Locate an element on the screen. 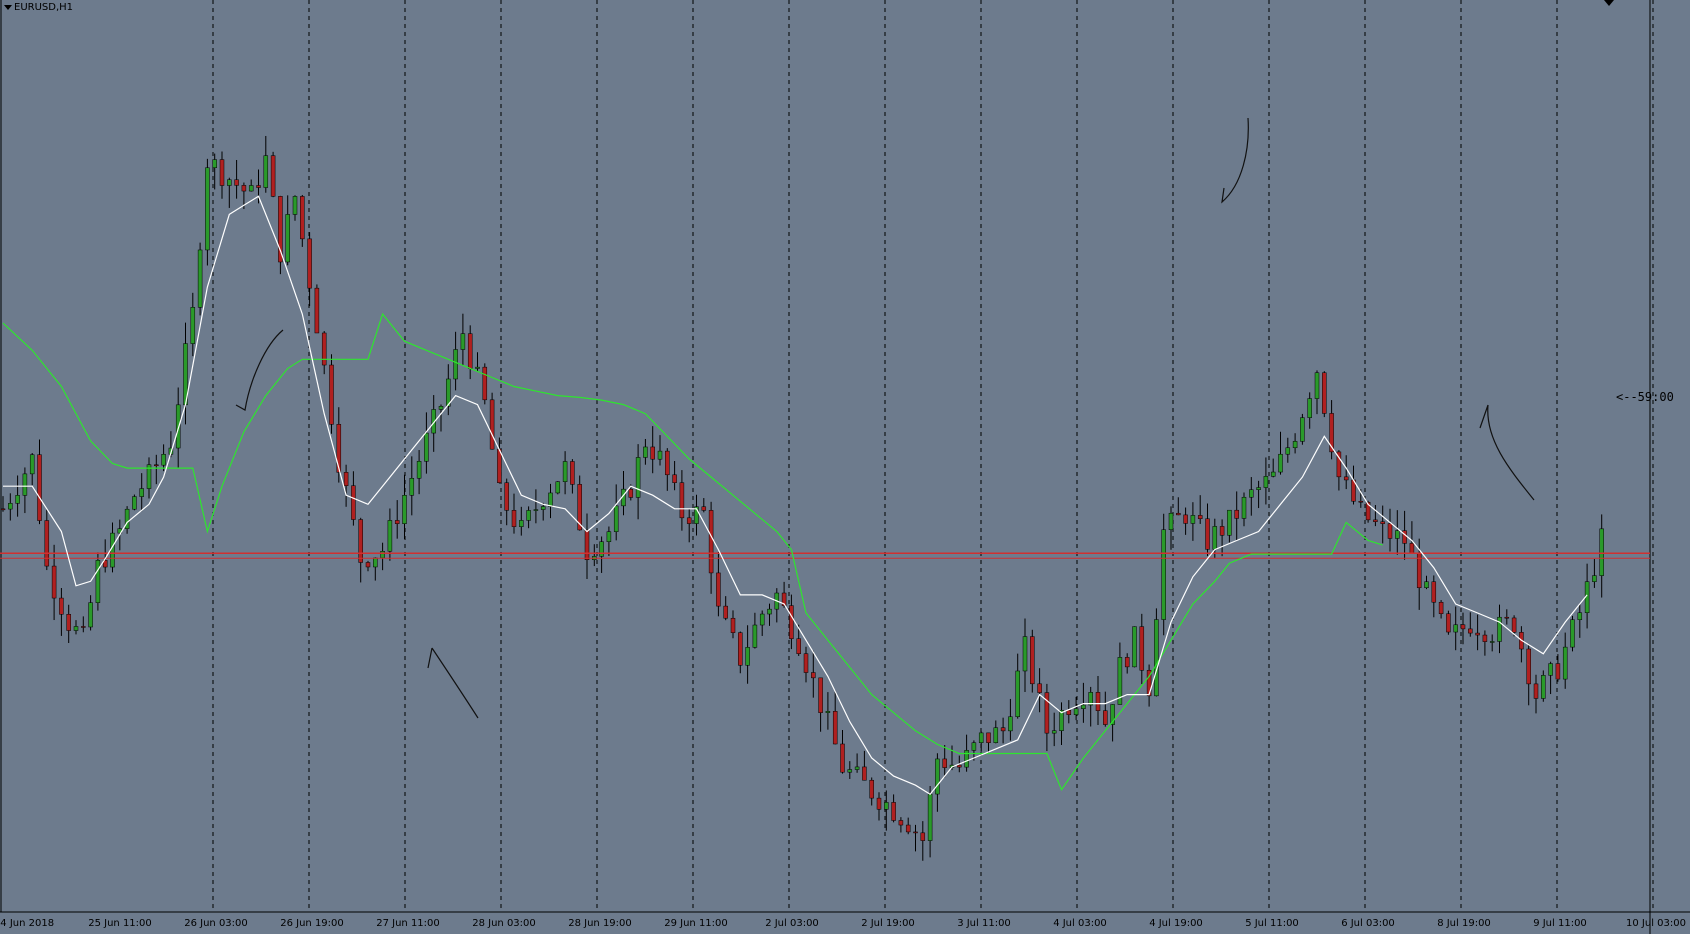 The image size is (1690, 934). scroll-marker-icon is located at coordinates (1609, 3).